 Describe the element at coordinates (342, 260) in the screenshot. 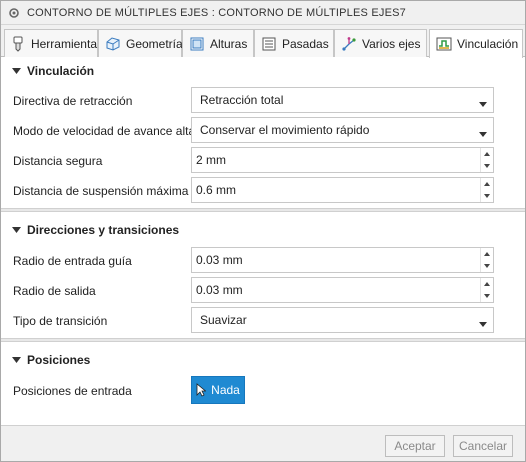

I see `lead-in-radius-field: 0.03 mm` at that location.